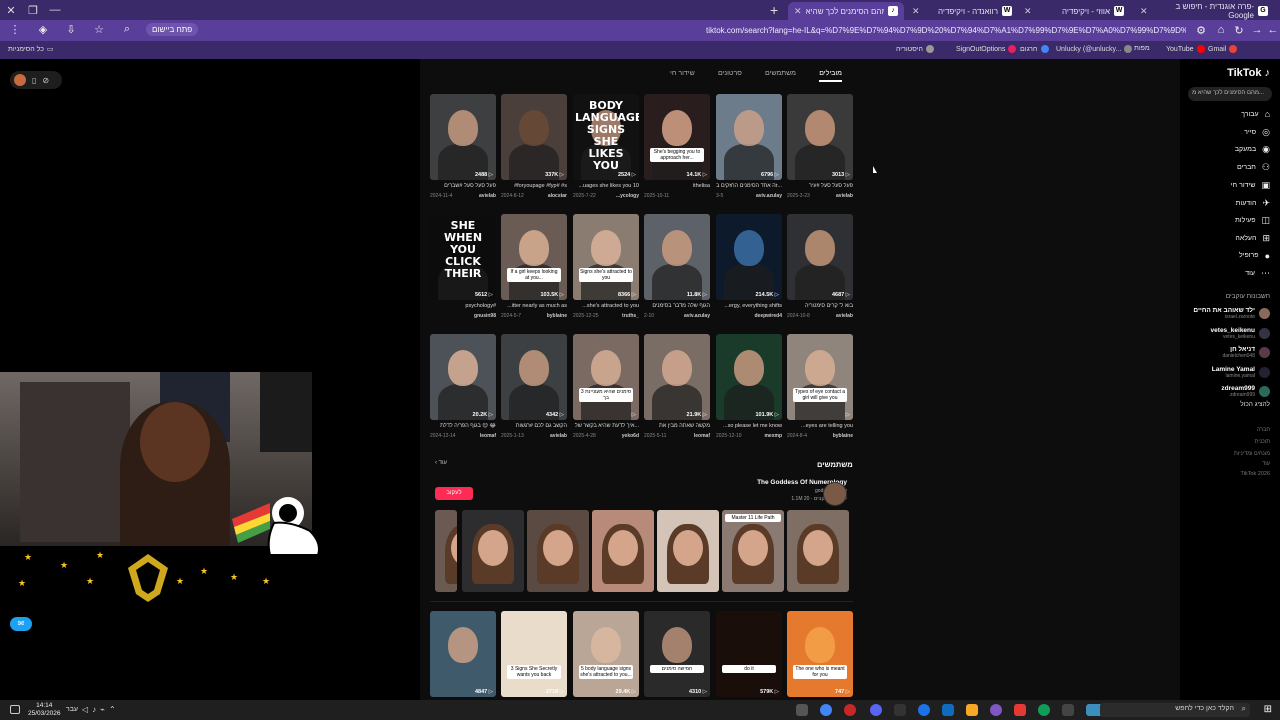 The image size is (1280, 720). What do you see at coordinates (36, 80) in the screenshot?
I see `extension-pill: ▯ ⊘` at bounding box center [36, 80].